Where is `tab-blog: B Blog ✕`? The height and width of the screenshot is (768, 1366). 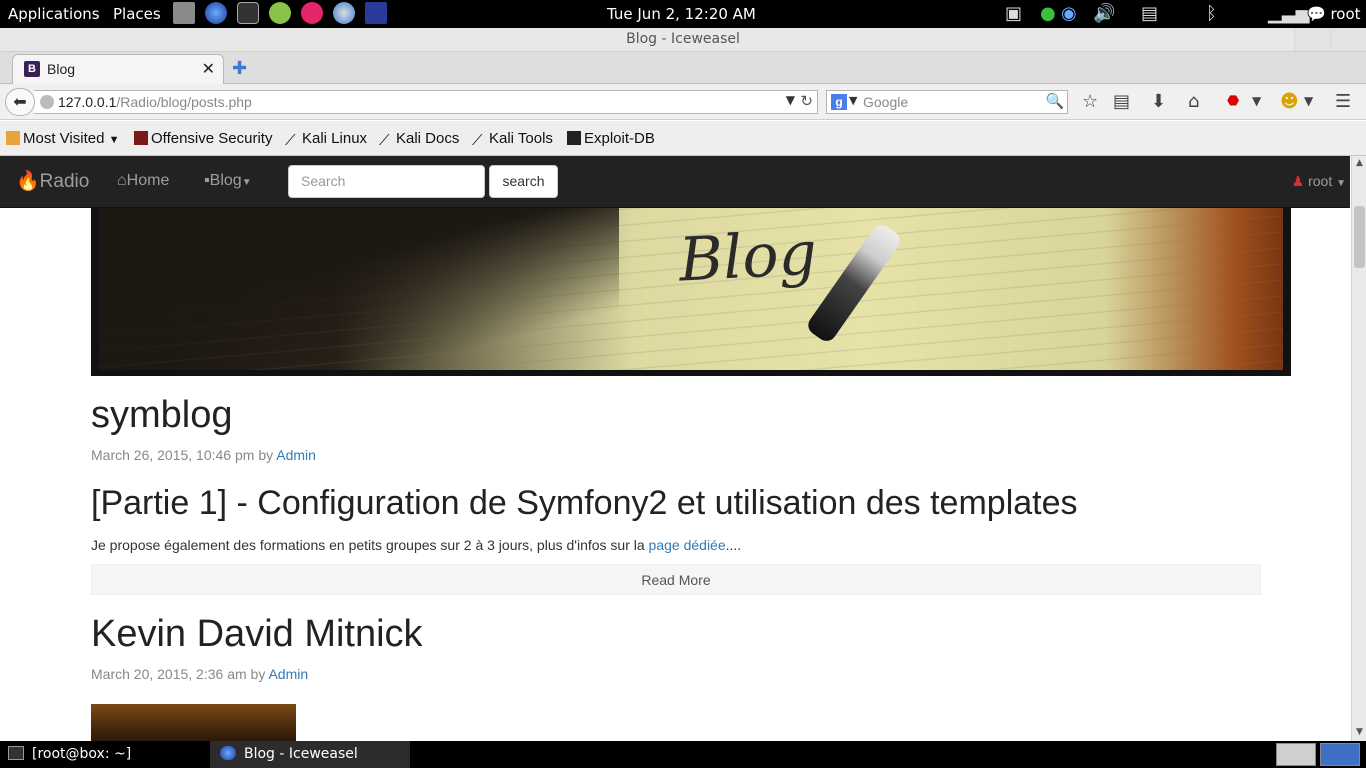 tab-blog: B Blog ✕ is located at coordinates (118, 69).